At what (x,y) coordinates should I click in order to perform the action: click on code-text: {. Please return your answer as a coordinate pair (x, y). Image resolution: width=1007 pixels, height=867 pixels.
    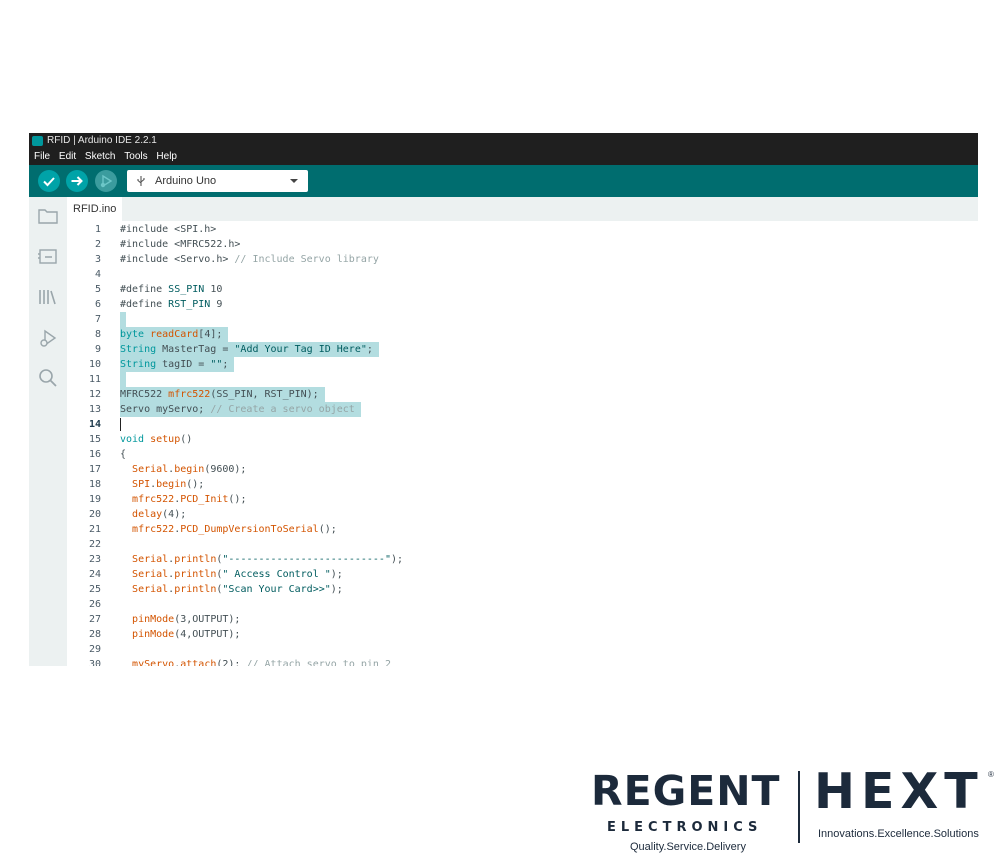
    Looking at the image, I should click on (123, 454).